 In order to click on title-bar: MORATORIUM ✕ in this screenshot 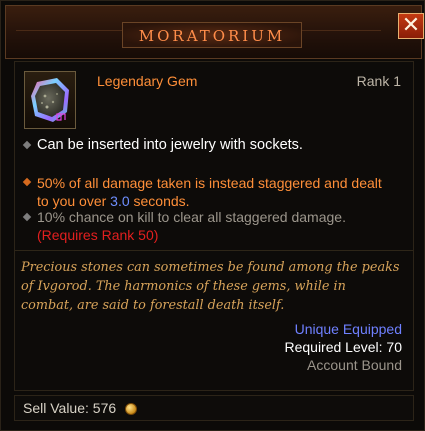, I will do `click(214, 32)`.